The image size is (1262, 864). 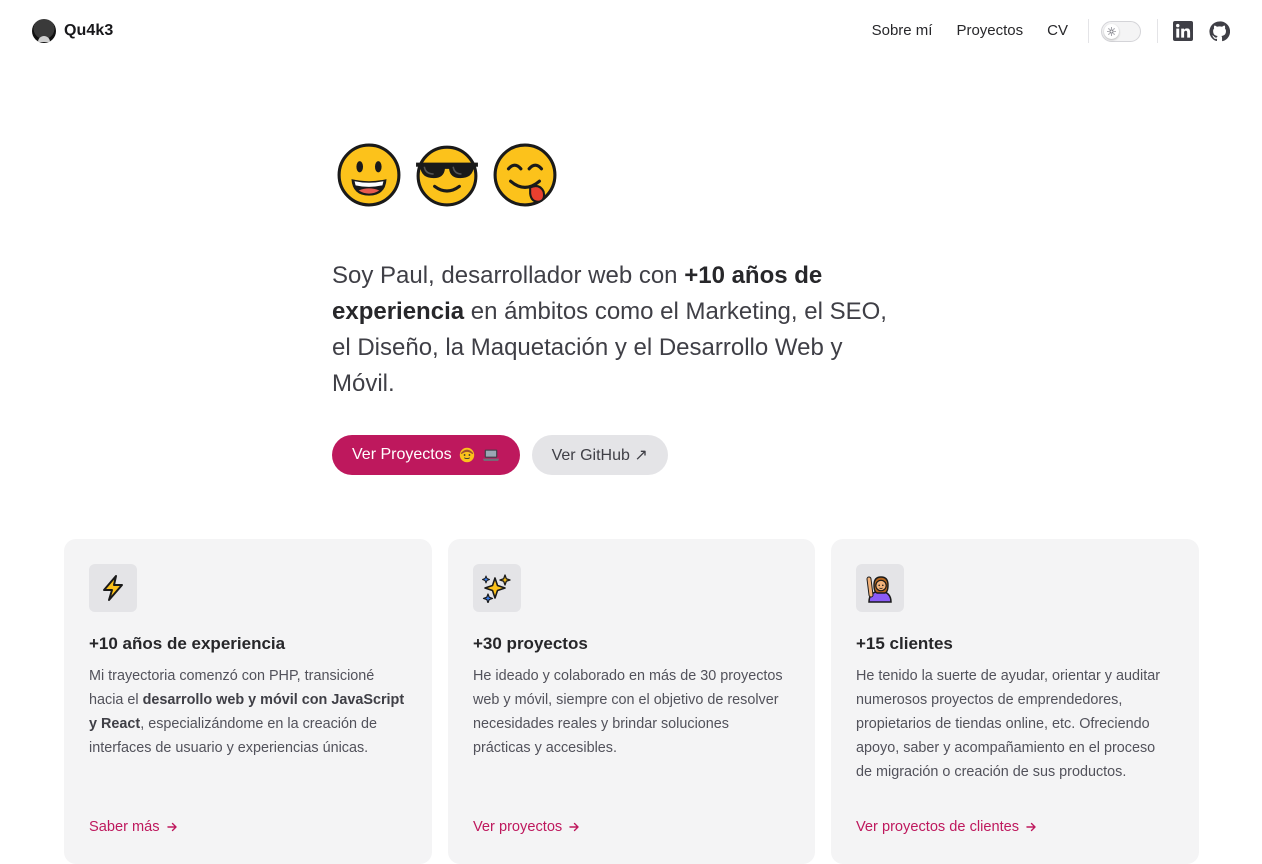 I want to click on laptop-icon, so click(x=490, y=455).